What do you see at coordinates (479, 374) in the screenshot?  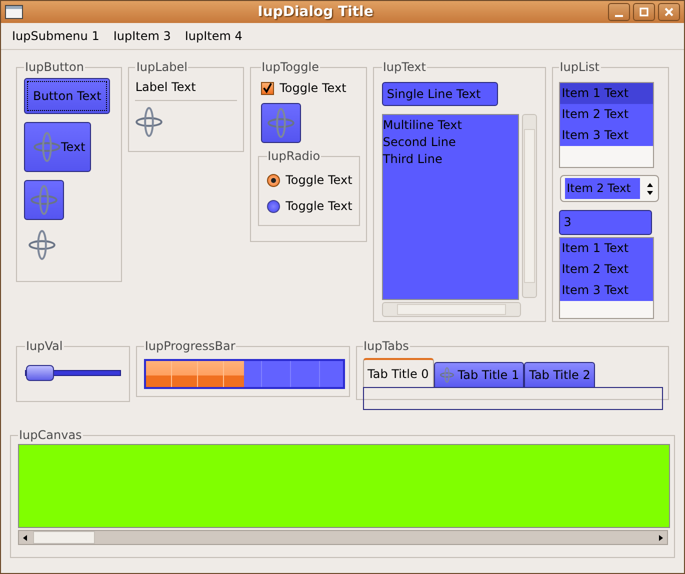 I see `tab: Tab Title 1` at bounding box center [479, 374].